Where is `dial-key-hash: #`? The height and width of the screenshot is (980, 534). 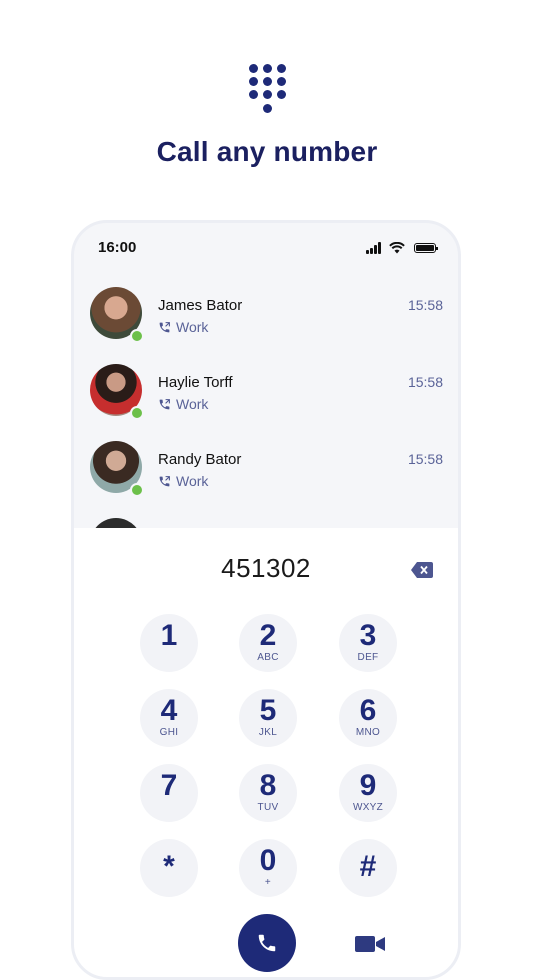
dial-key-hash: # is located at coordinates (368, 868).